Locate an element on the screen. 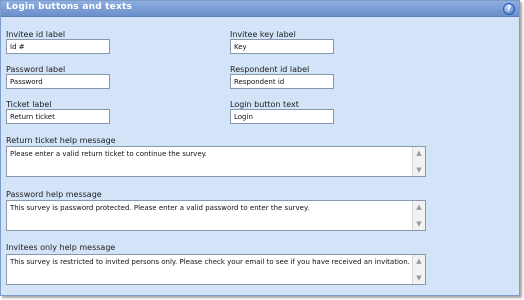 The width and height of the screenshot is (524, 300). invitees-only-help-label: Invitees only help message is located at coordinates (61, 247).